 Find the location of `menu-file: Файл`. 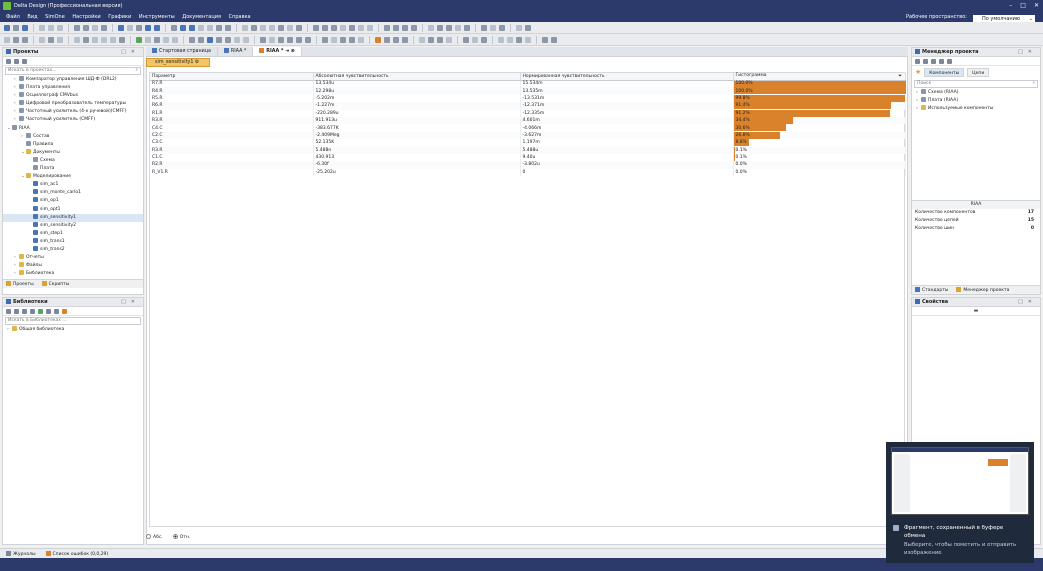

menu-file: Файл is located at coordinates (13, 17).